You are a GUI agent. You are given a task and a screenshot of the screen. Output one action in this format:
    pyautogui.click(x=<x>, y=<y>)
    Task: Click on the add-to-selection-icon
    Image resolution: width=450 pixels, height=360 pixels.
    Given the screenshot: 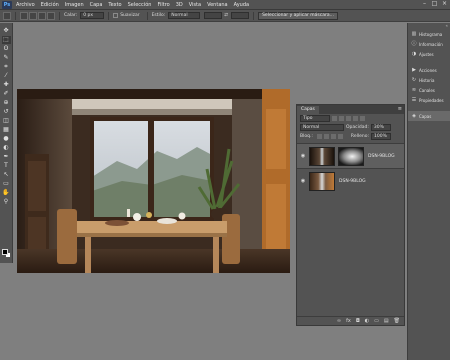 What is the action you would take?
    pyautogui.click(x=33, y=15)
    